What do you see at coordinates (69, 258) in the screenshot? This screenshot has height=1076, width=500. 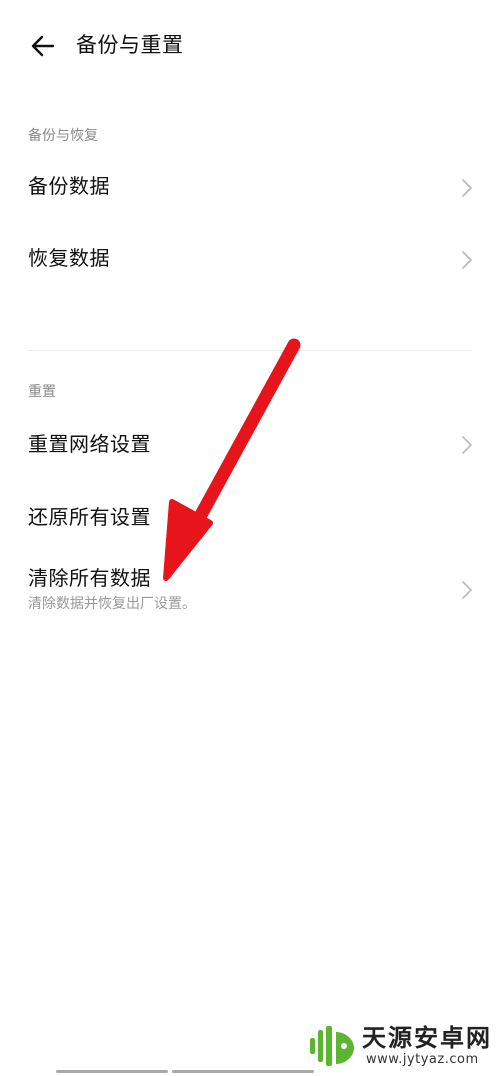 I see `row-title: 恢复数据` at bounding box center [69, 258].